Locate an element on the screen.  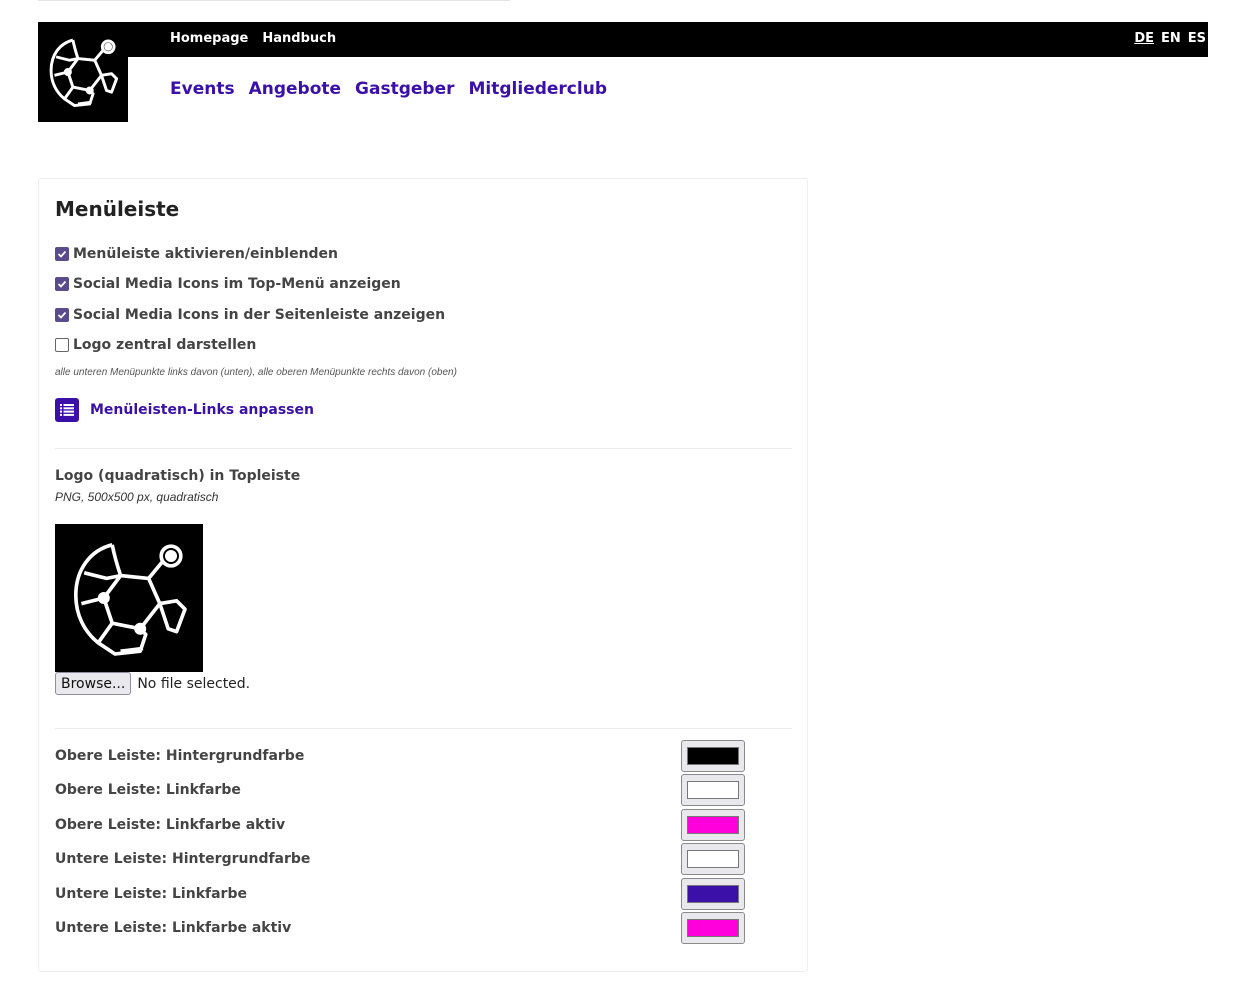
adjust-menu-links-label: Menüleisten-Links anpassen is located at coordinates (202, 410).